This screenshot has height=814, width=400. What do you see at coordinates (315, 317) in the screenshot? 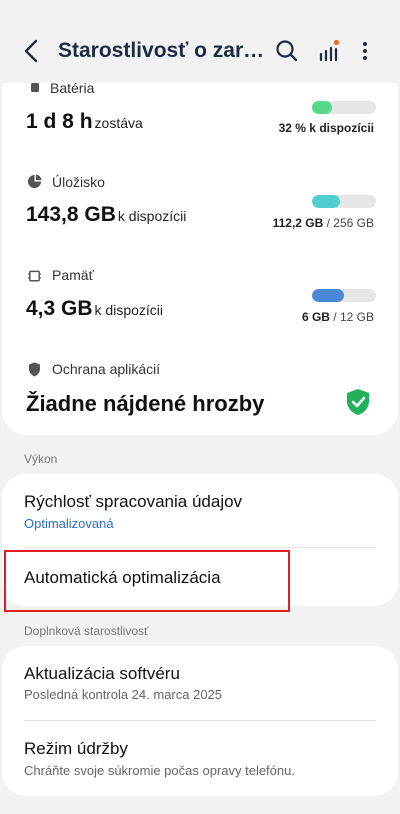
I see `memory-used: 6 GB` at bounding box center [315, 317].